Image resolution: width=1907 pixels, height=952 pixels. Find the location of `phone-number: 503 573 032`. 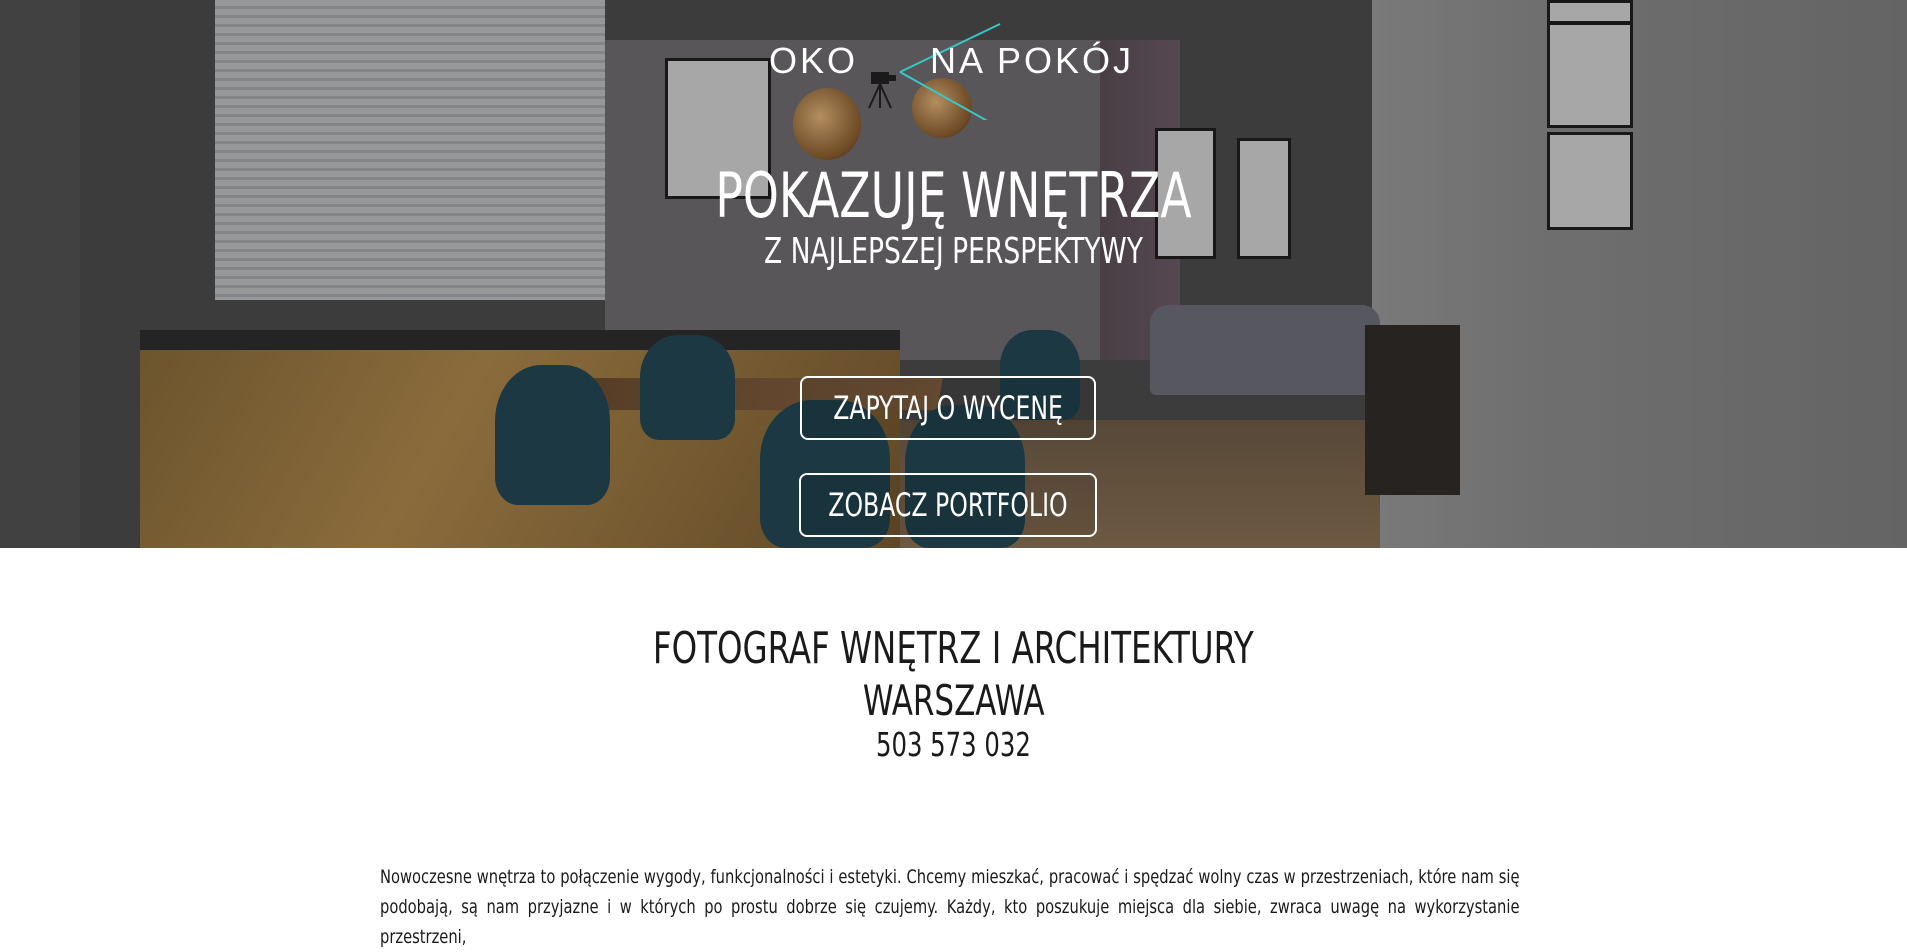

phone-number: 503 573 032 is located at coordinates (953, 745).